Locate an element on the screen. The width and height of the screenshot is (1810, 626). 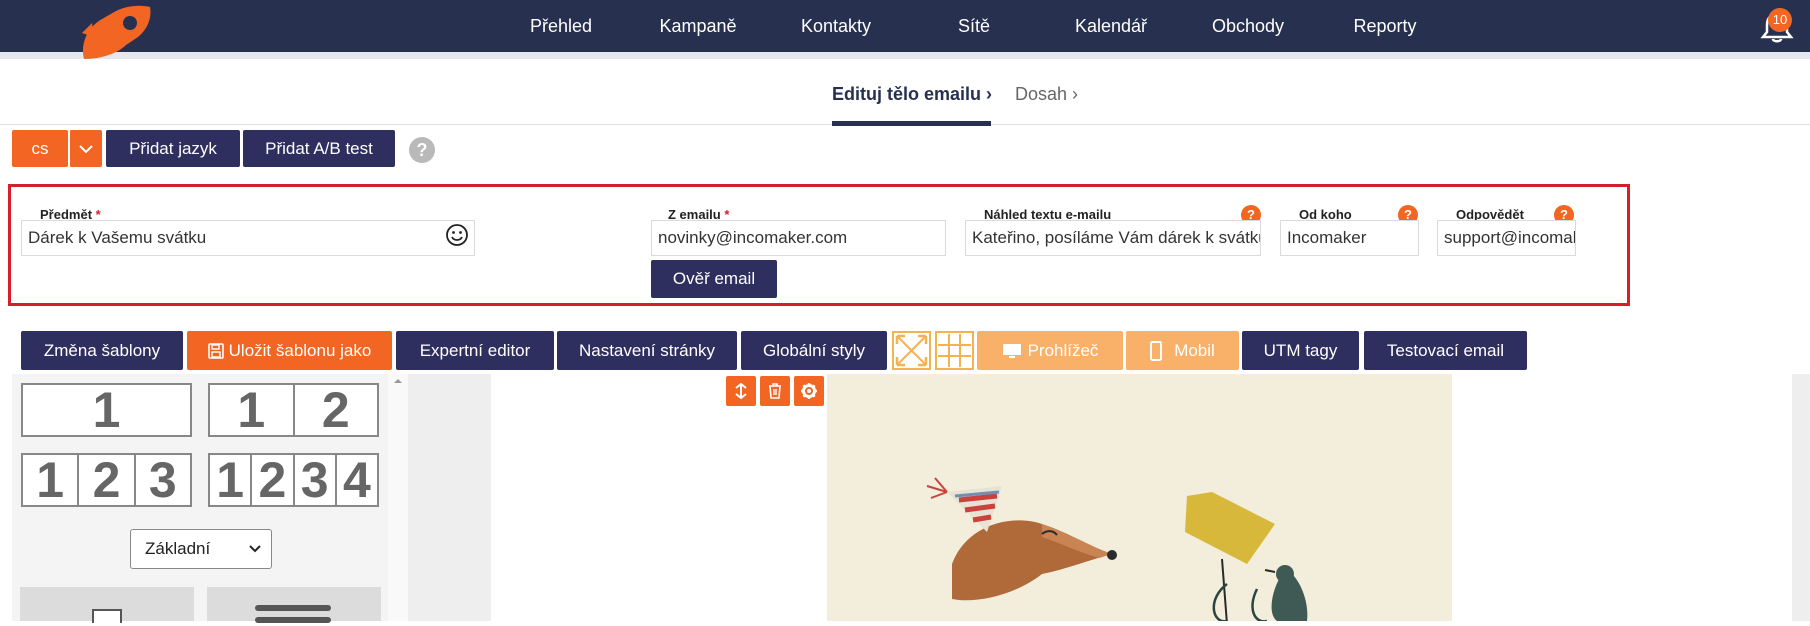
block-style-select-value: Základní is located at coordinates (178, 548).